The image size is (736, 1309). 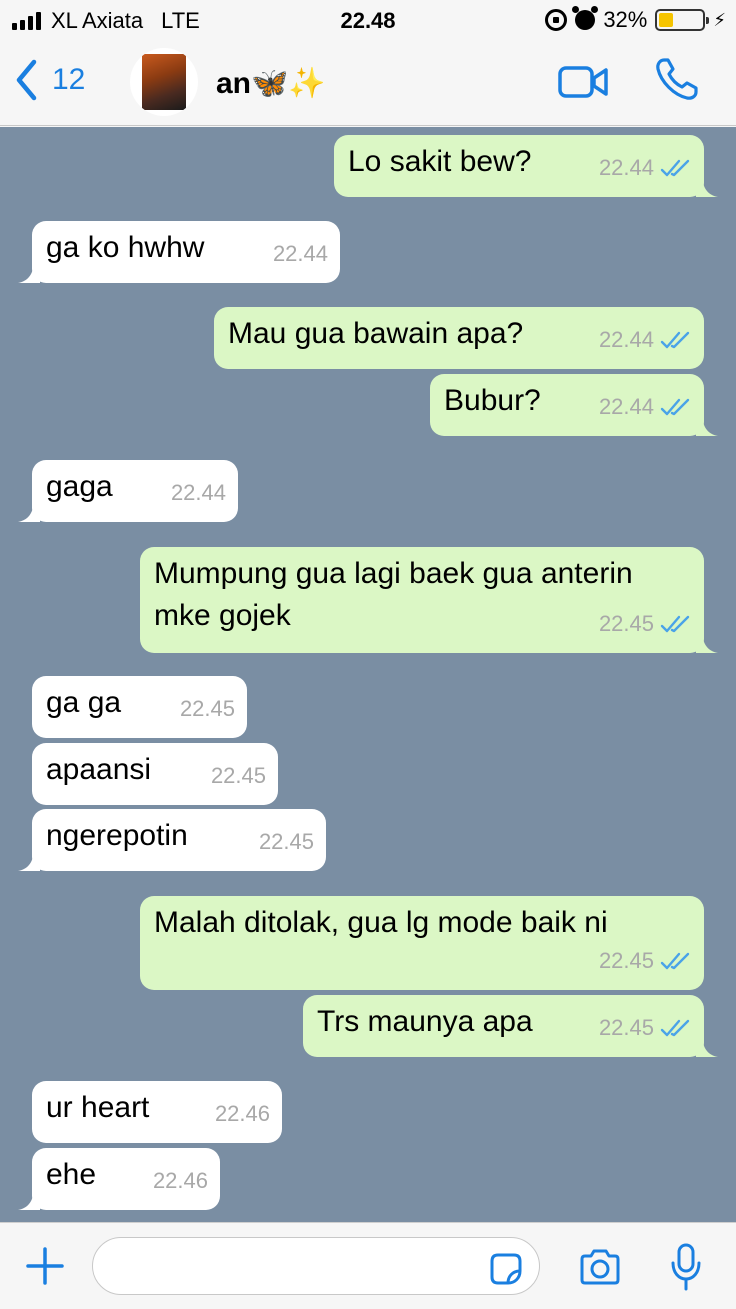 What do you see at coordinates (139, 707) in the screenshot?
I see `message-incoming: ga ga 22.45` at bounding box center [139, 707].